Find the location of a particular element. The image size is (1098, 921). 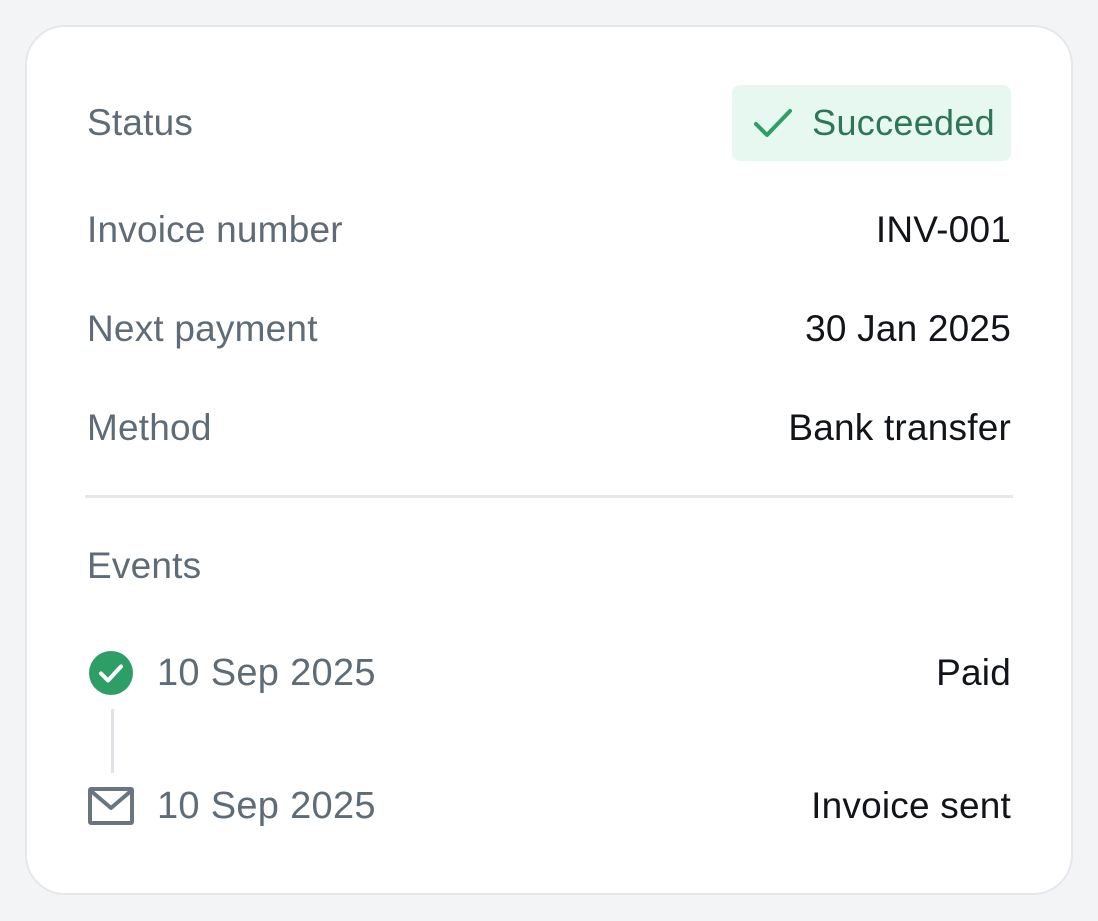

status-row: Status Succeeded is located at coordinates (549, 123).